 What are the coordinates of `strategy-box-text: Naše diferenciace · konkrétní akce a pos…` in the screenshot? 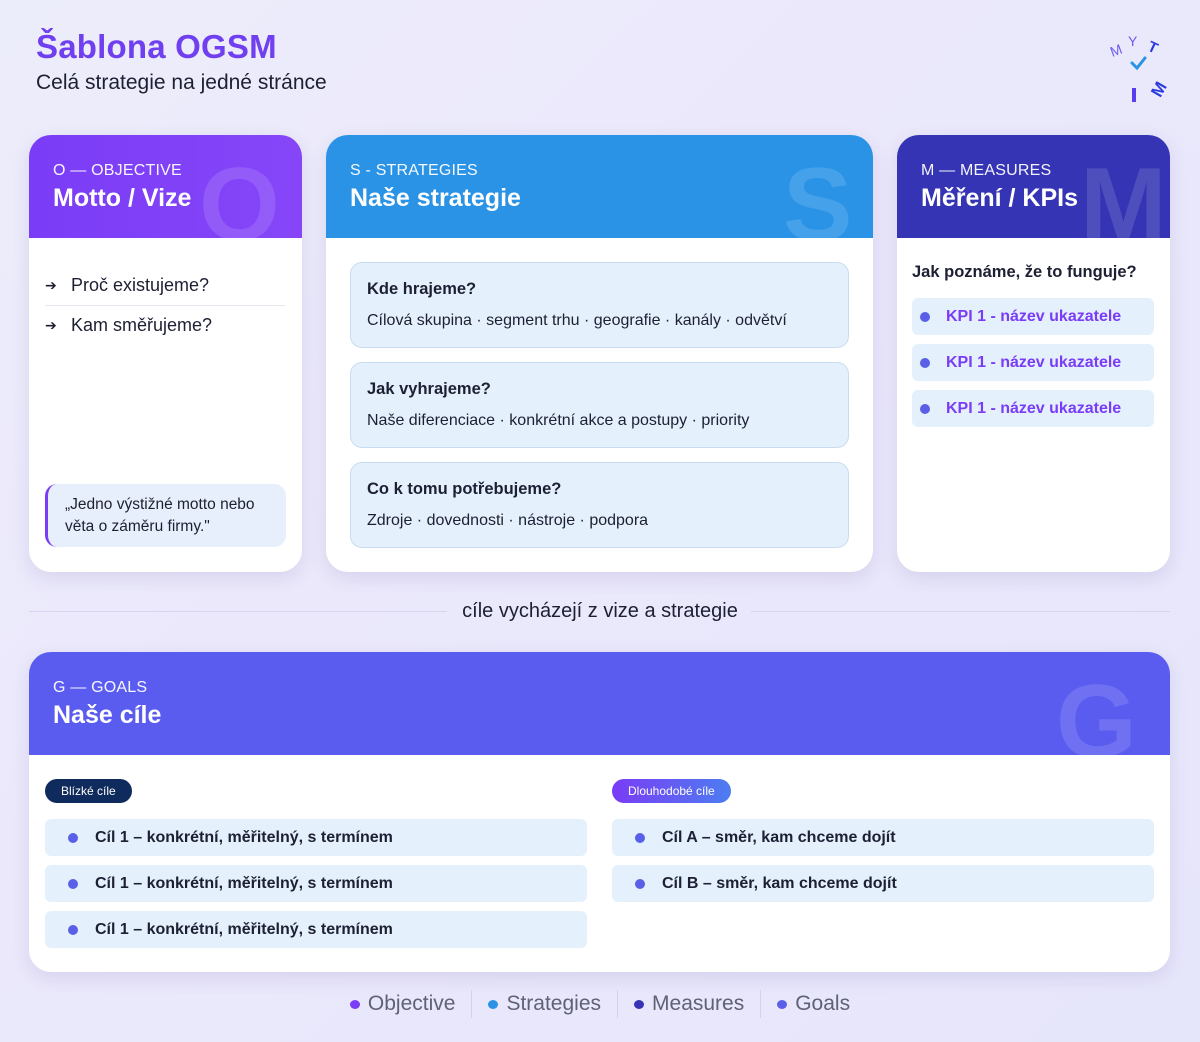 It's located at (558, 420).